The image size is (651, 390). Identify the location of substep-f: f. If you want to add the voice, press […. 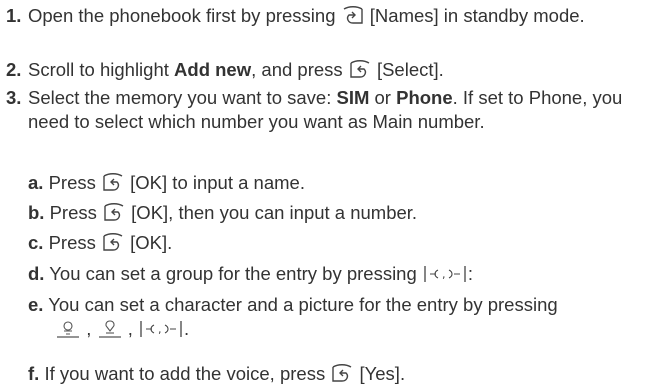
(338, 374).